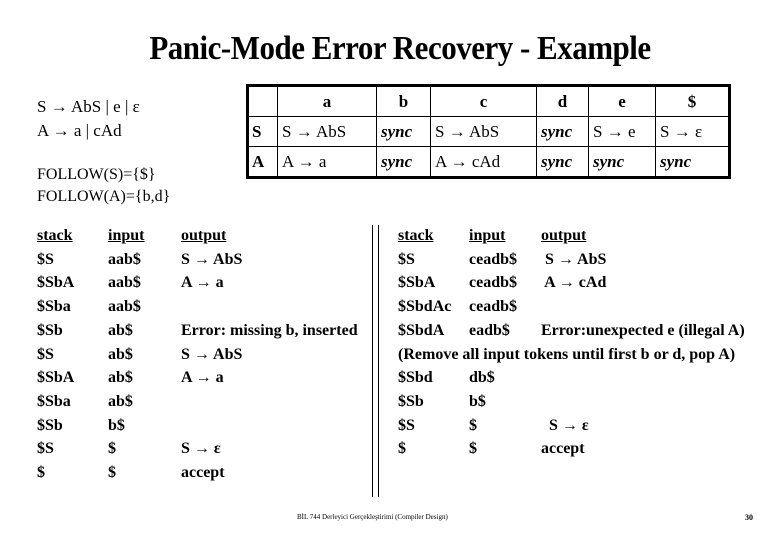 The image size is (780, 540). Describe the element at coordinates (489, 330) in the screenshot. I see `trace-input: eadb$` at that location.